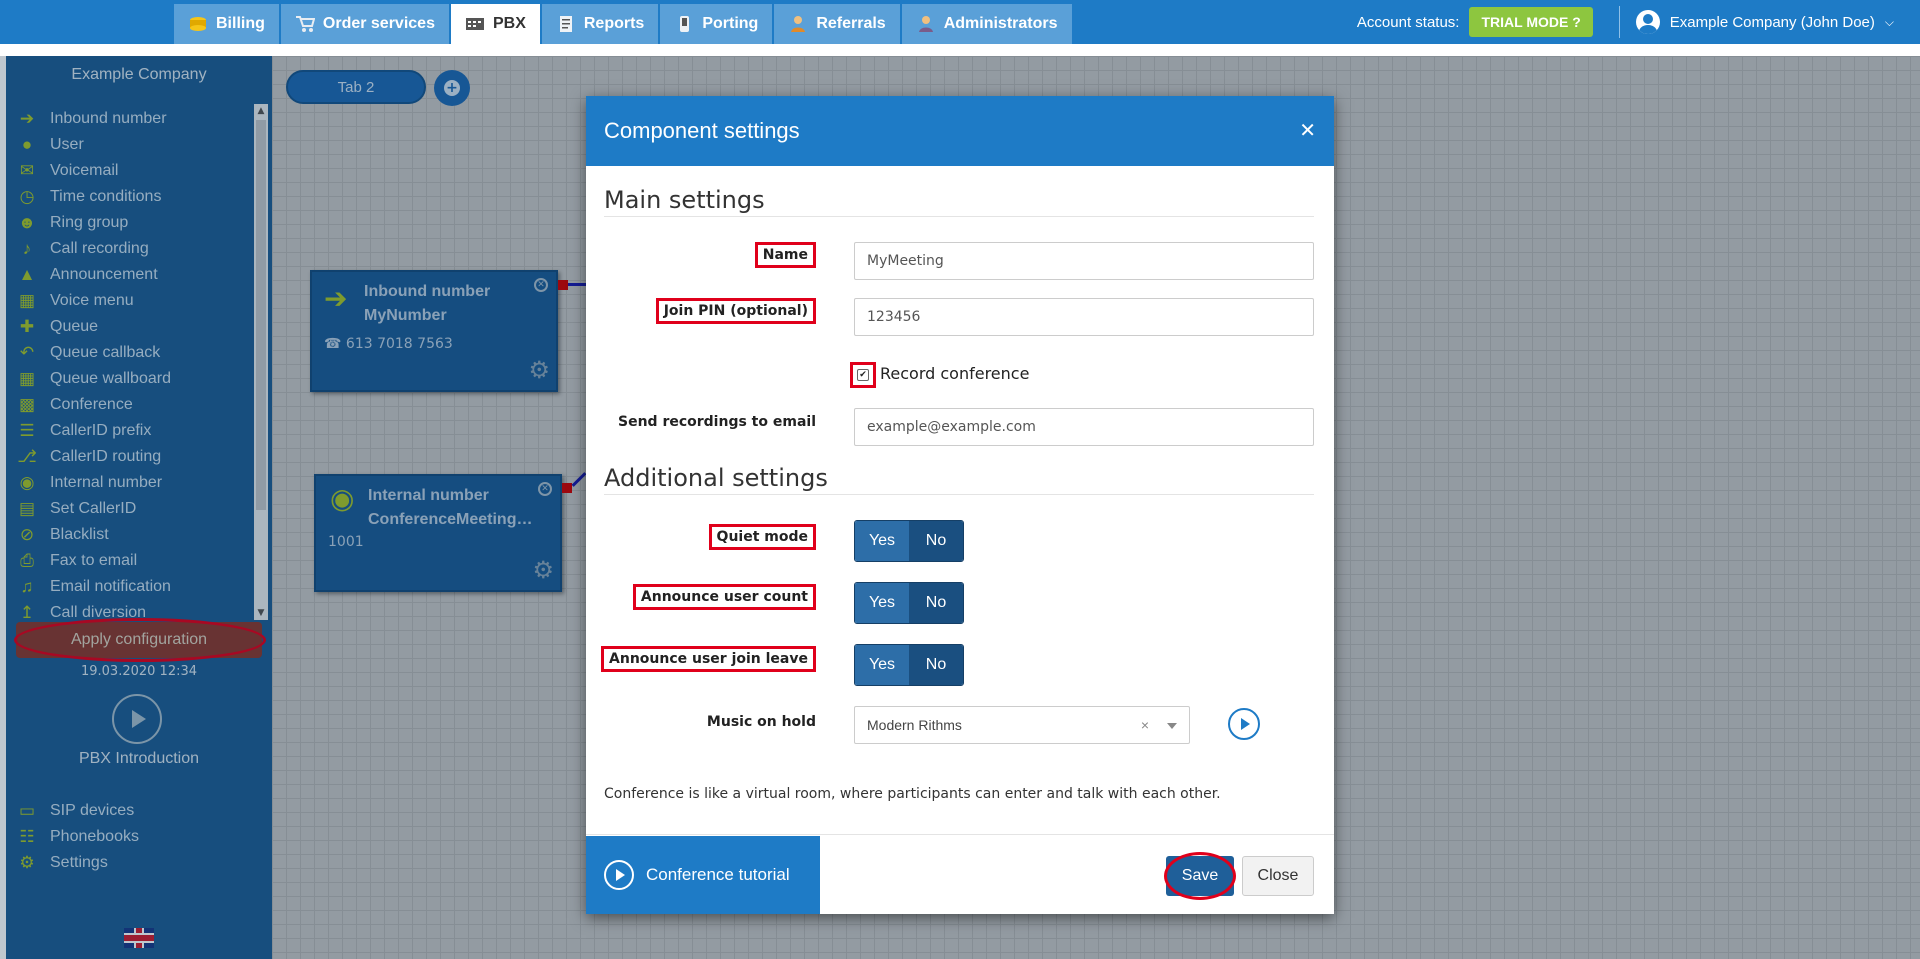  What do you see at coordinates (1172, 726) in the screenshot?
I see `chevron-down-icon` at bounding box center [1172, 726].